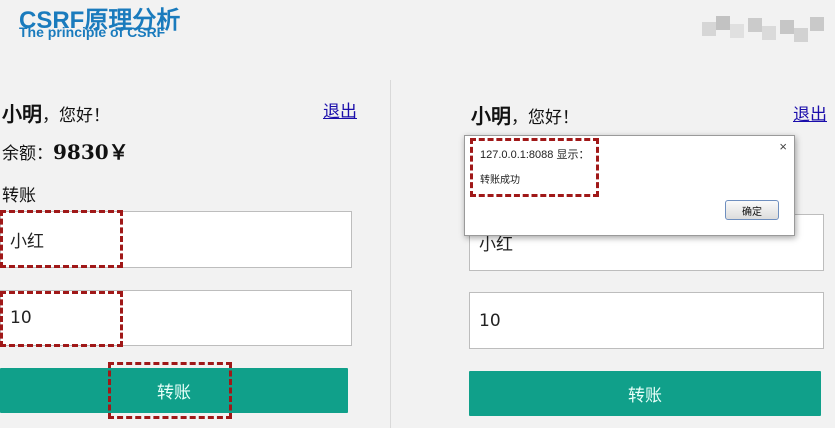 The image size is (835, 428). I want to click on left-balance: 余额：9830￥, so click(65, 150).